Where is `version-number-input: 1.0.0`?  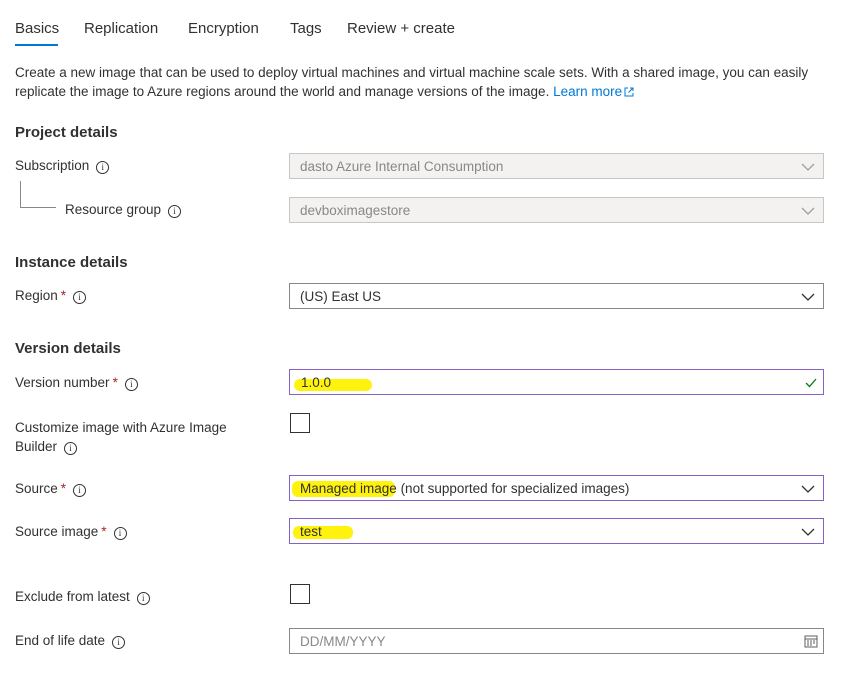
version-number-input: 1.0.0 is located at coordinates (556, 382).